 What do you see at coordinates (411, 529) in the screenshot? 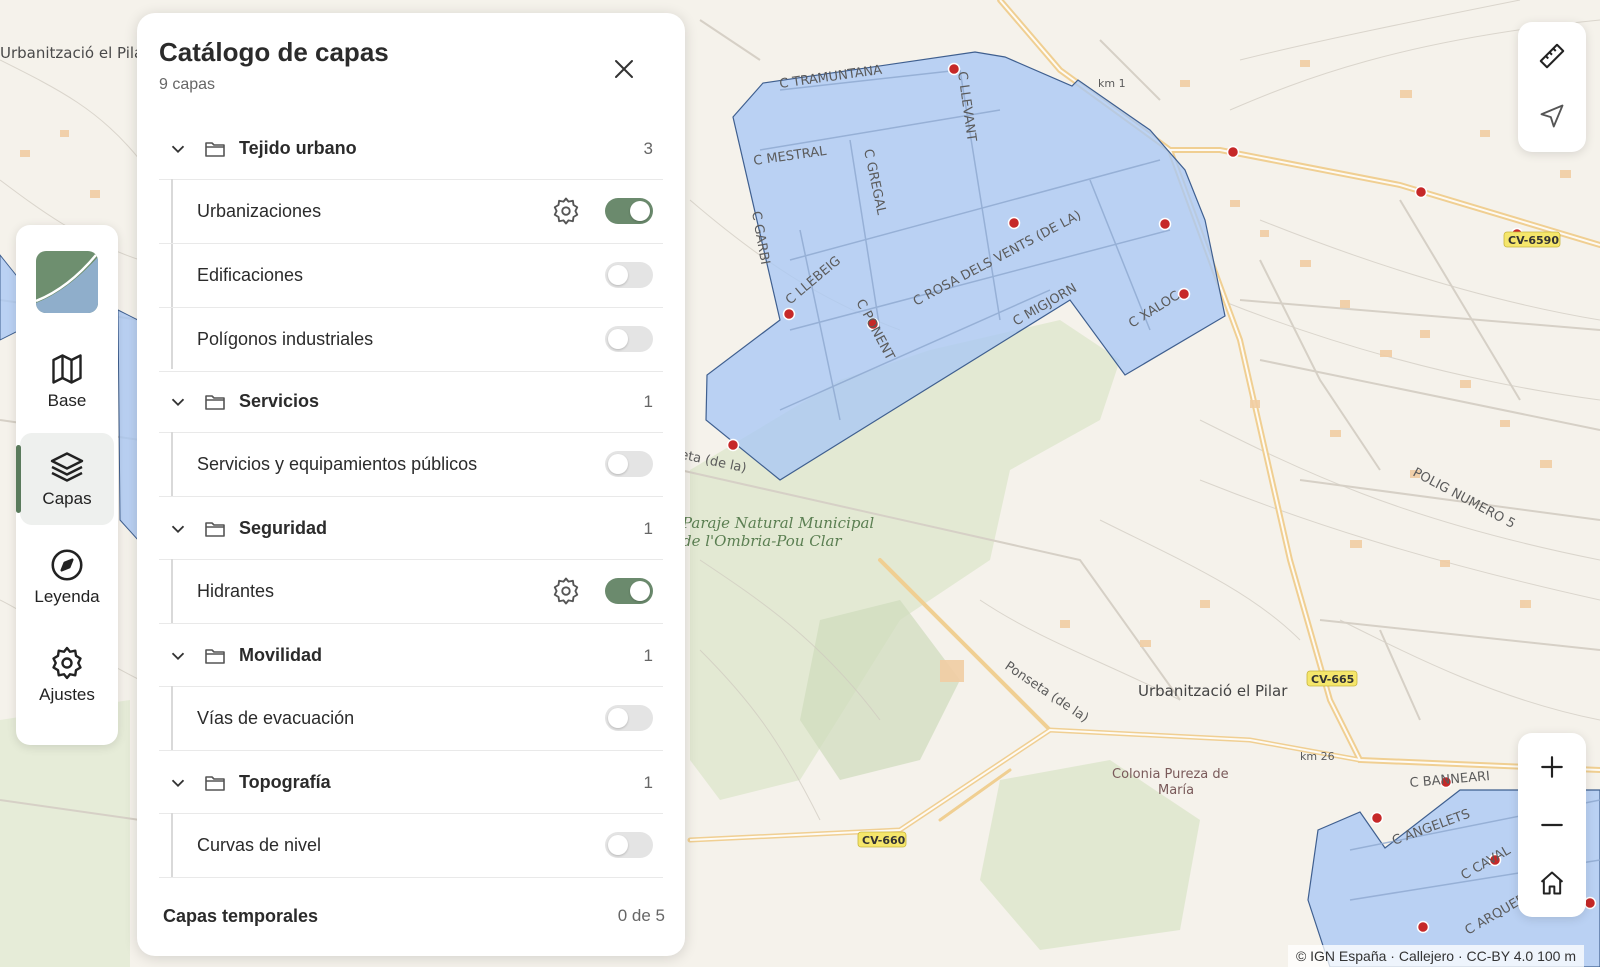
I see `group-seguridad: Seguridad 1` at bounding box center [411, 529].